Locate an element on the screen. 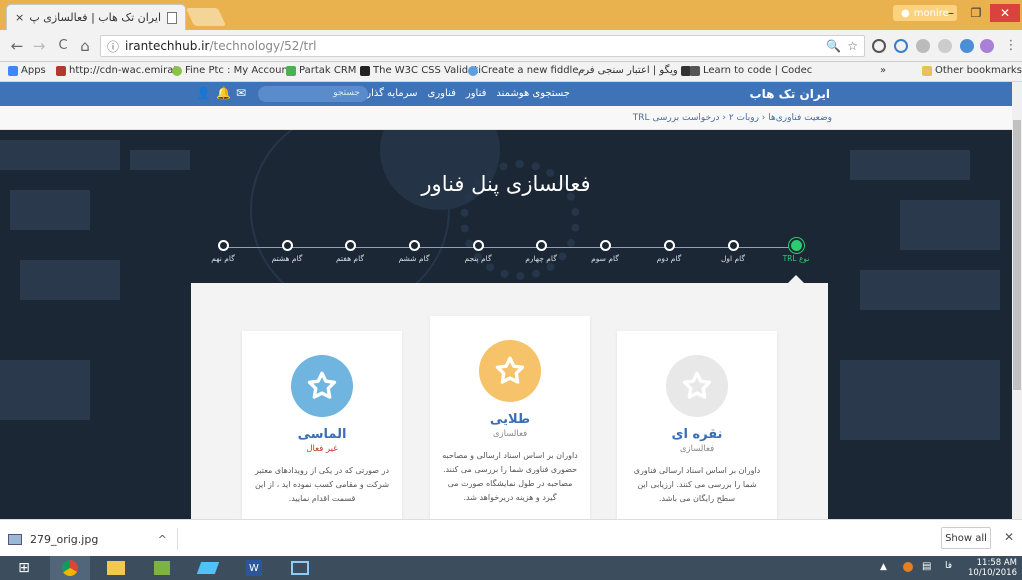 Image resolution: width=1022 pixels, height=580 pixels. network-icon: ▤ is located at coordinates (926, 566).